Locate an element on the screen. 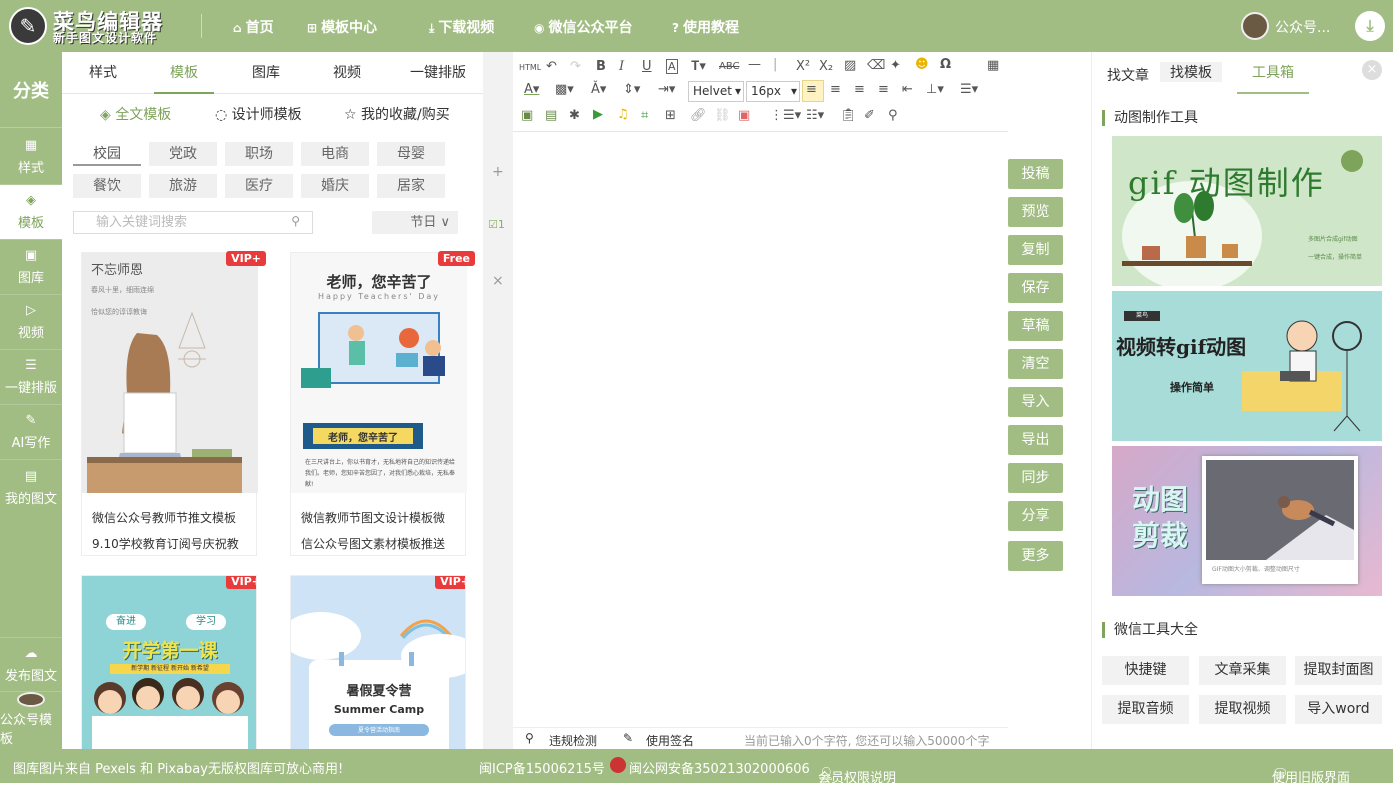 This screenshot has height=786, width=1393. gif-maker-banner: gif 动图制作 多图片合成gif动图 一键合成，操作简单 is located at coordinates (1247, 211).